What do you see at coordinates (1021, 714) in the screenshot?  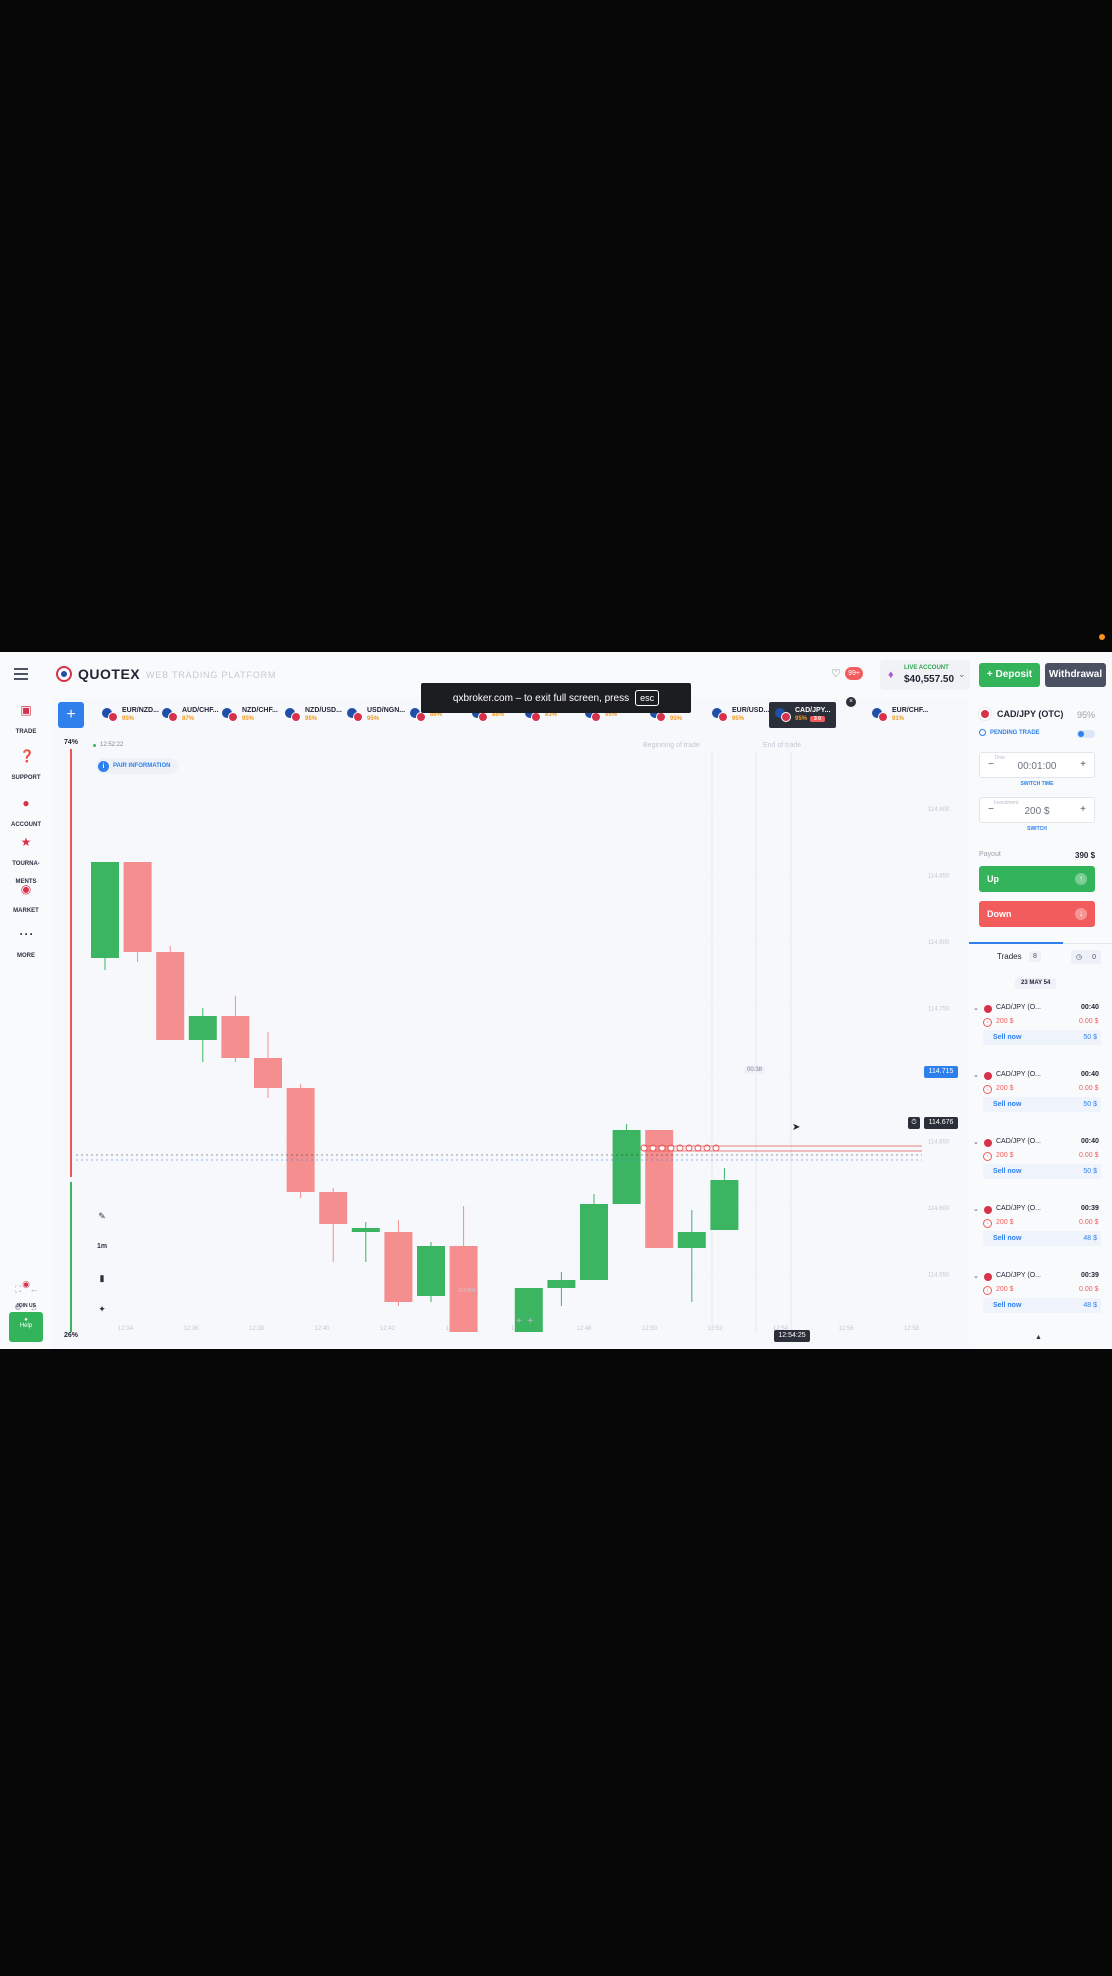 I see `selected-asset: CAD/JPY (OTC)` at bounding box center [1021, 714].